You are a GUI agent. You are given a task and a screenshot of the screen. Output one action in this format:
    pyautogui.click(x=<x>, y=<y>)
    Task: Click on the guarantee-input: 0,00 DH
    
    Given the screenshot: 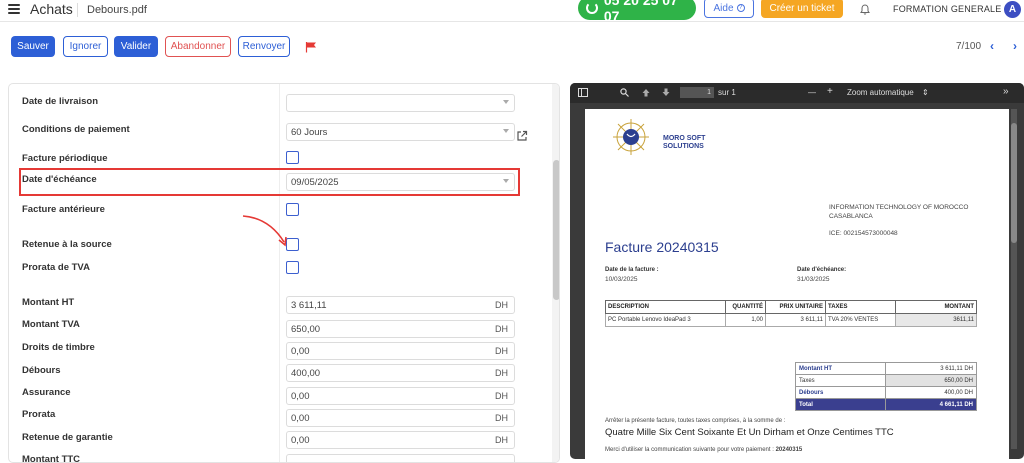 What is the action you would take?
    pyautogui.click(x=400, y=440)
    